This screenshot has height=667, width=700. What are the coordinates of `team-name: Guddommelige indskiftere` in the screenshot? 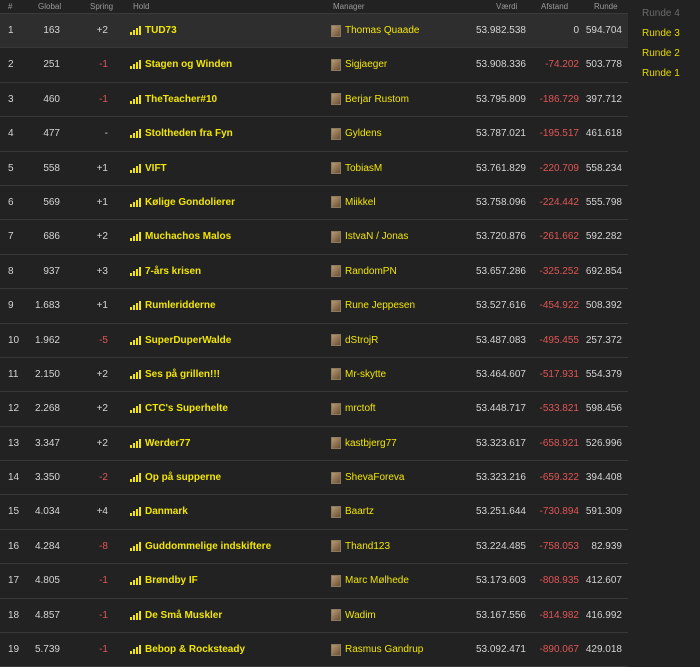 It's located at (208, 546).